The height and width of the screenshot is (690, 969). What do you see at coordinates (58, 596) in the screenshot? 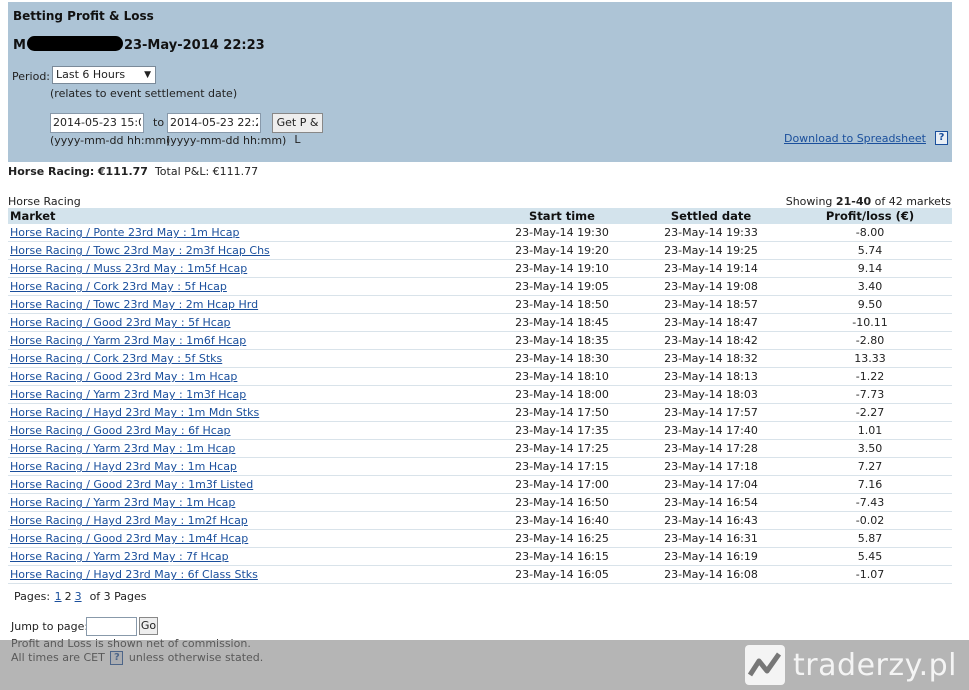
I see `page-link-1: 1` at bounding box center [58, 596].